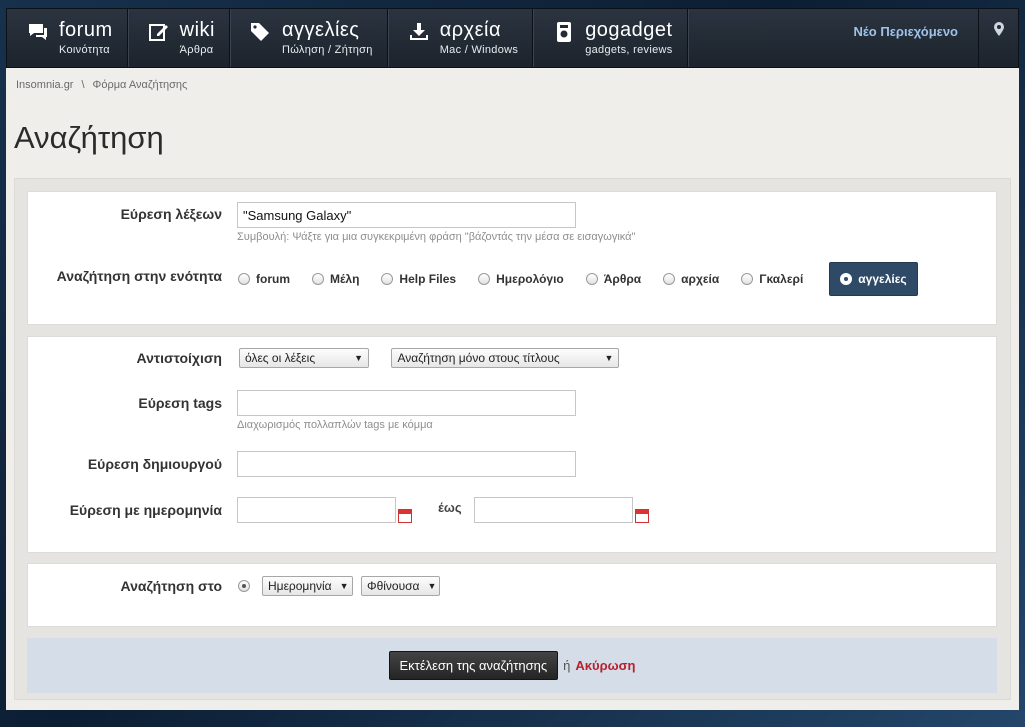  I want to click on nav-gogadget-sub: gadgets, reviews, so click(629, 50).